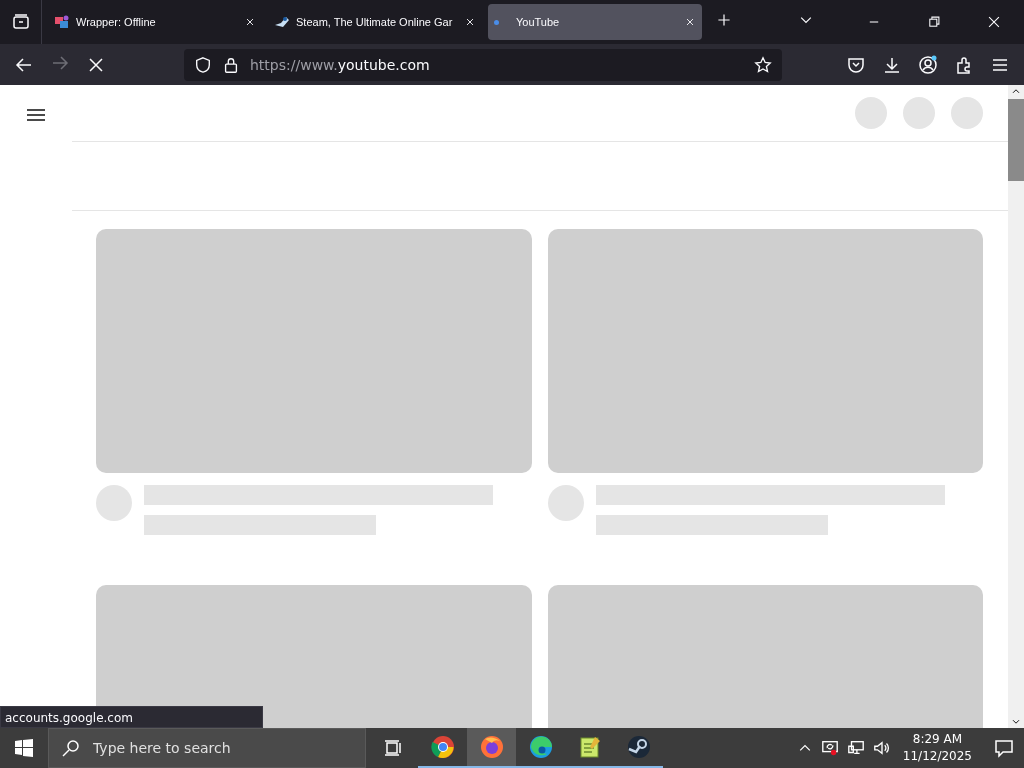 The width and height of the screenshot is (1024, 768). I want to click on new-tab-icon, so click(724, 20).